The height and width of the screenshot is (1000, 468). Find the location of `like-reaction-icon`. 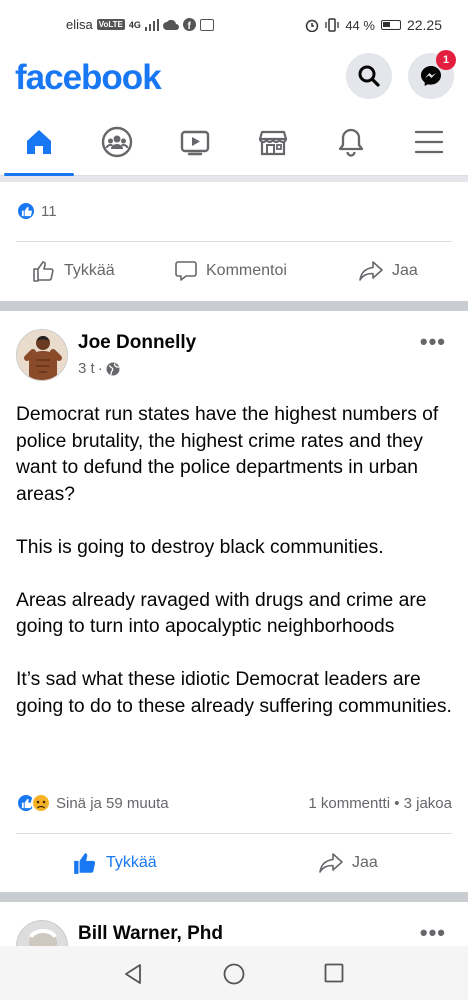

like-reaction-icon is located at coordinates (26, 211).